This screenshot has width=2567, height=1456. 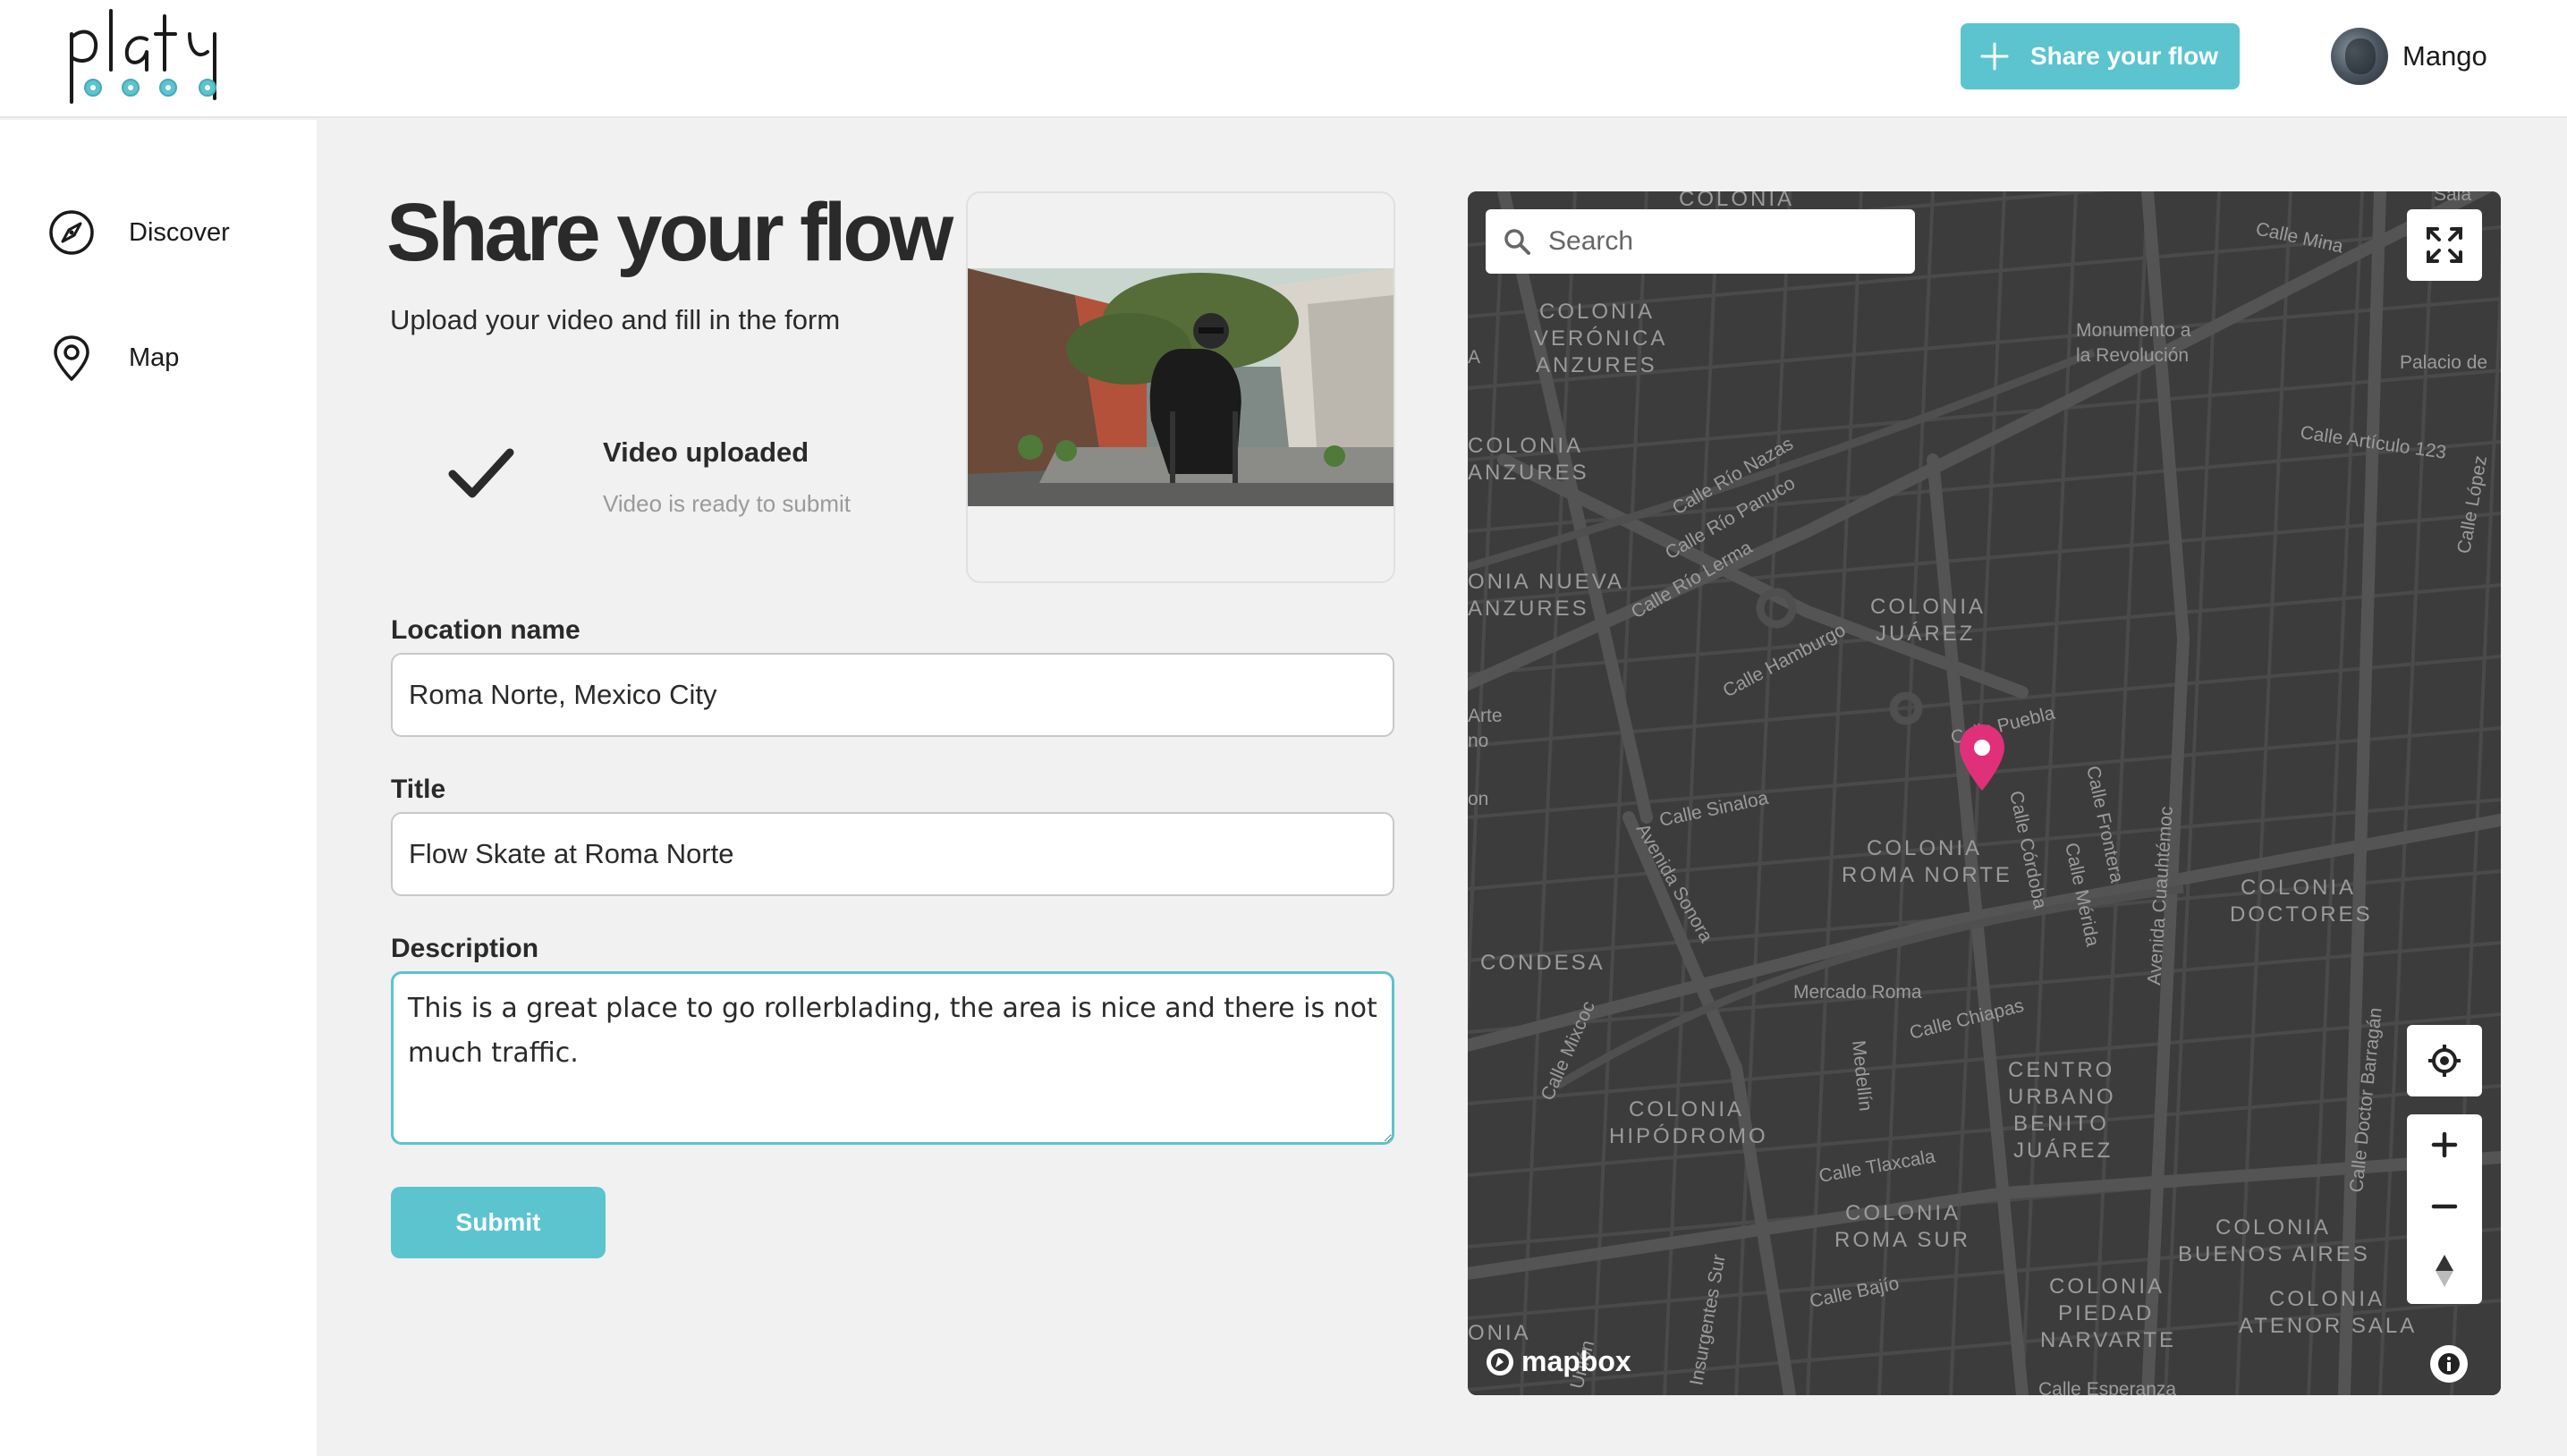 What do you see at coordinates (1485, 716) in the screenshot?
I see `map-label: Arte` at bounding box center [1485, 716].